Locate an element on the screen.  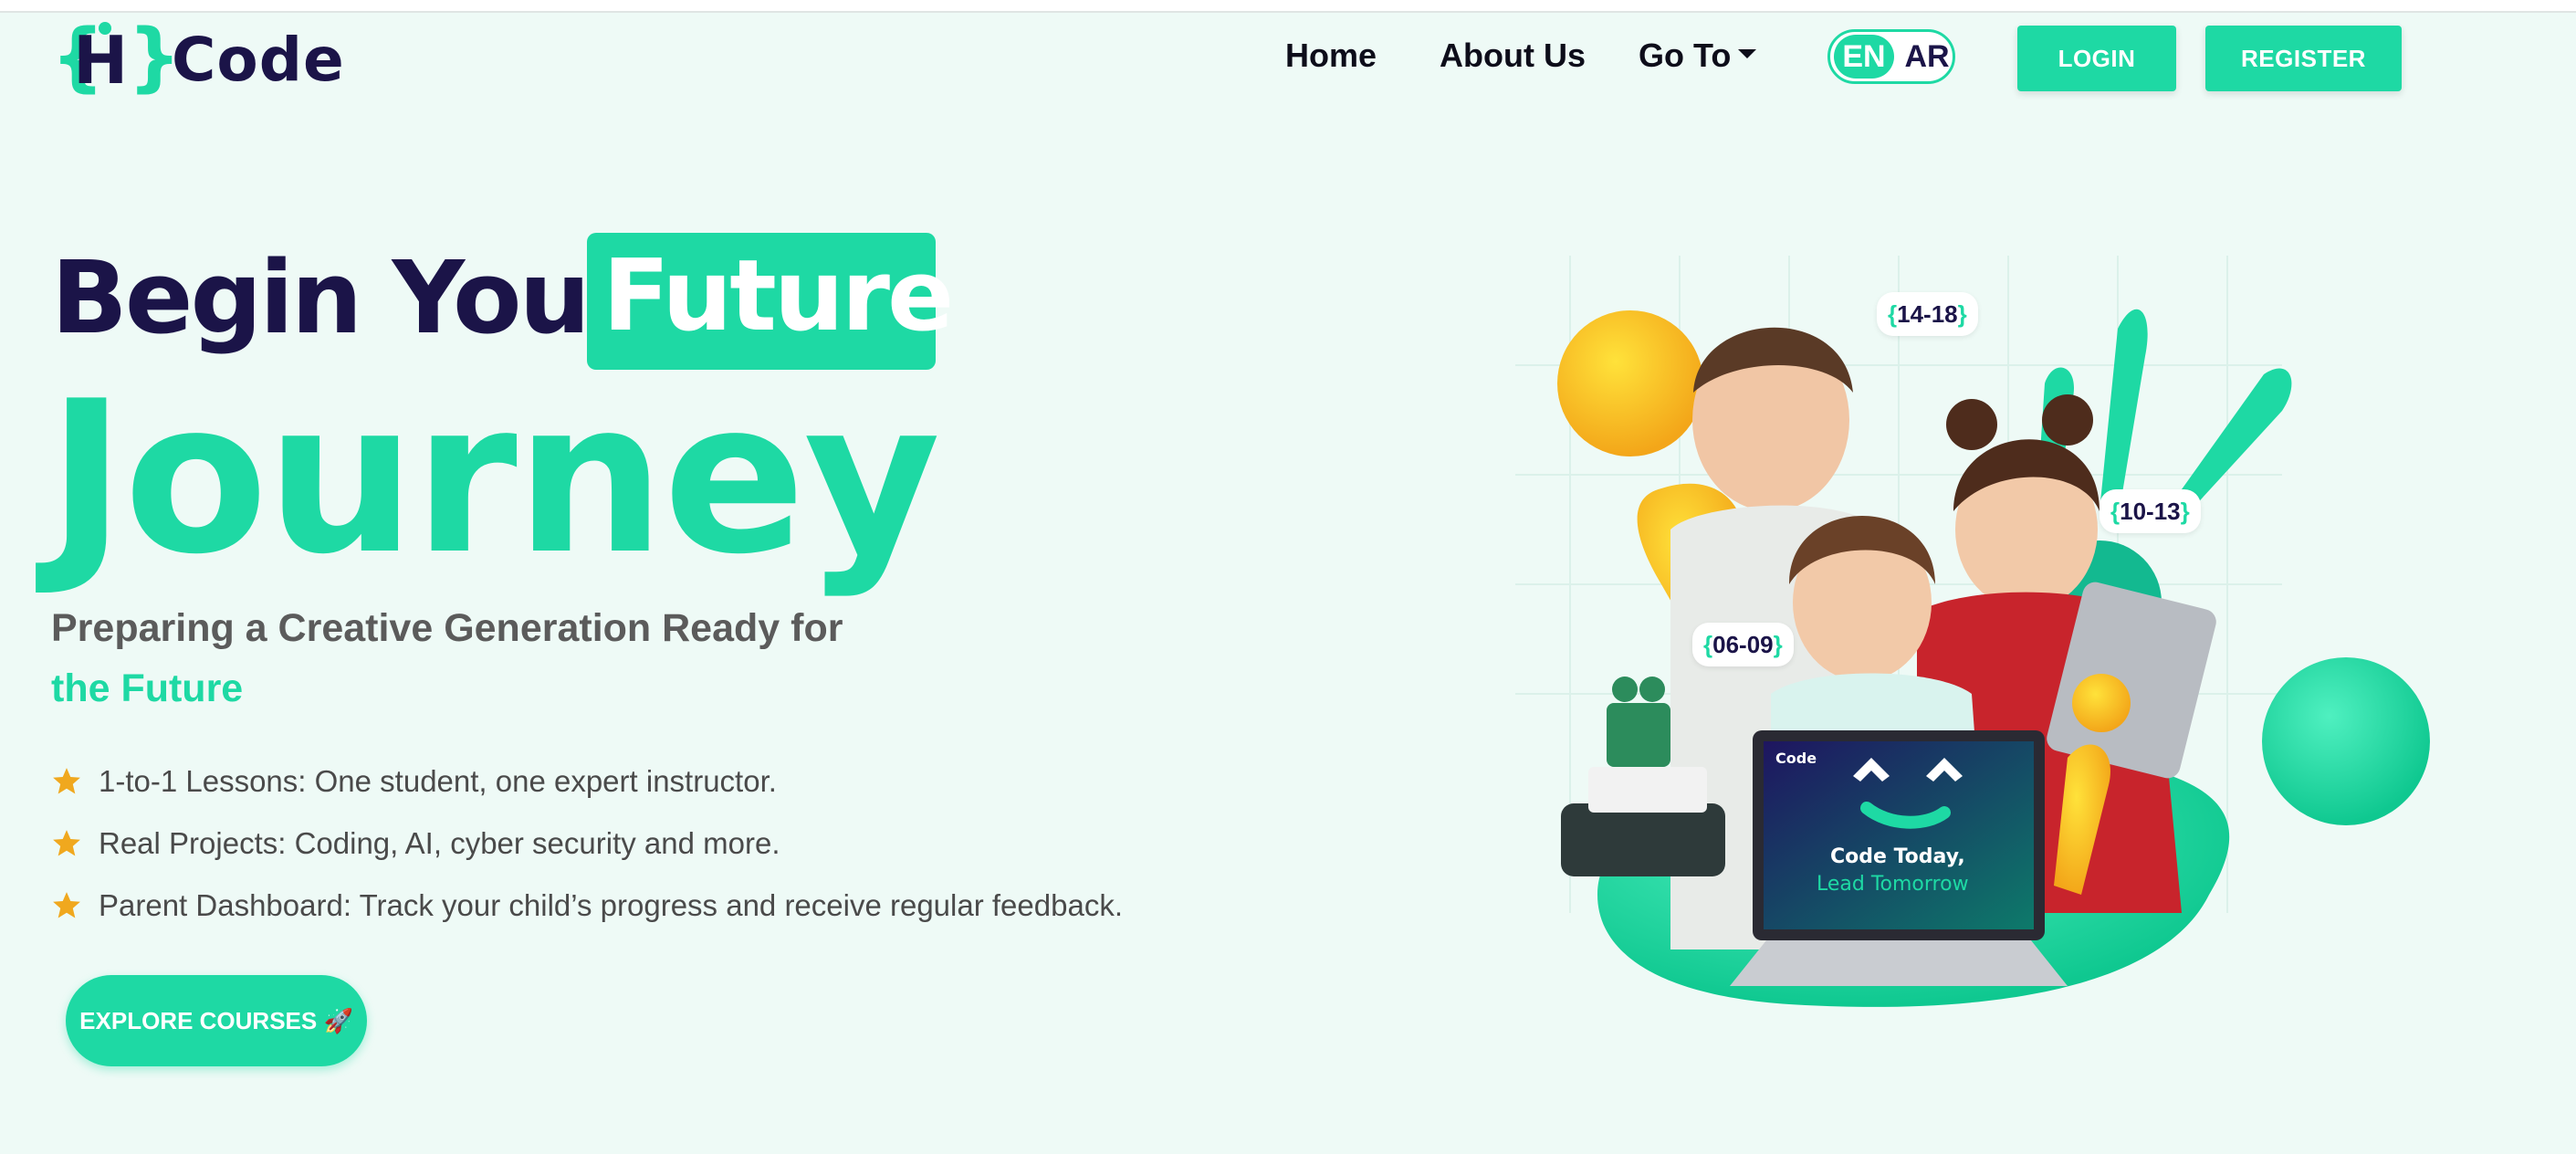
age-tag: {14-18} is located at coordinates (1927, 314).